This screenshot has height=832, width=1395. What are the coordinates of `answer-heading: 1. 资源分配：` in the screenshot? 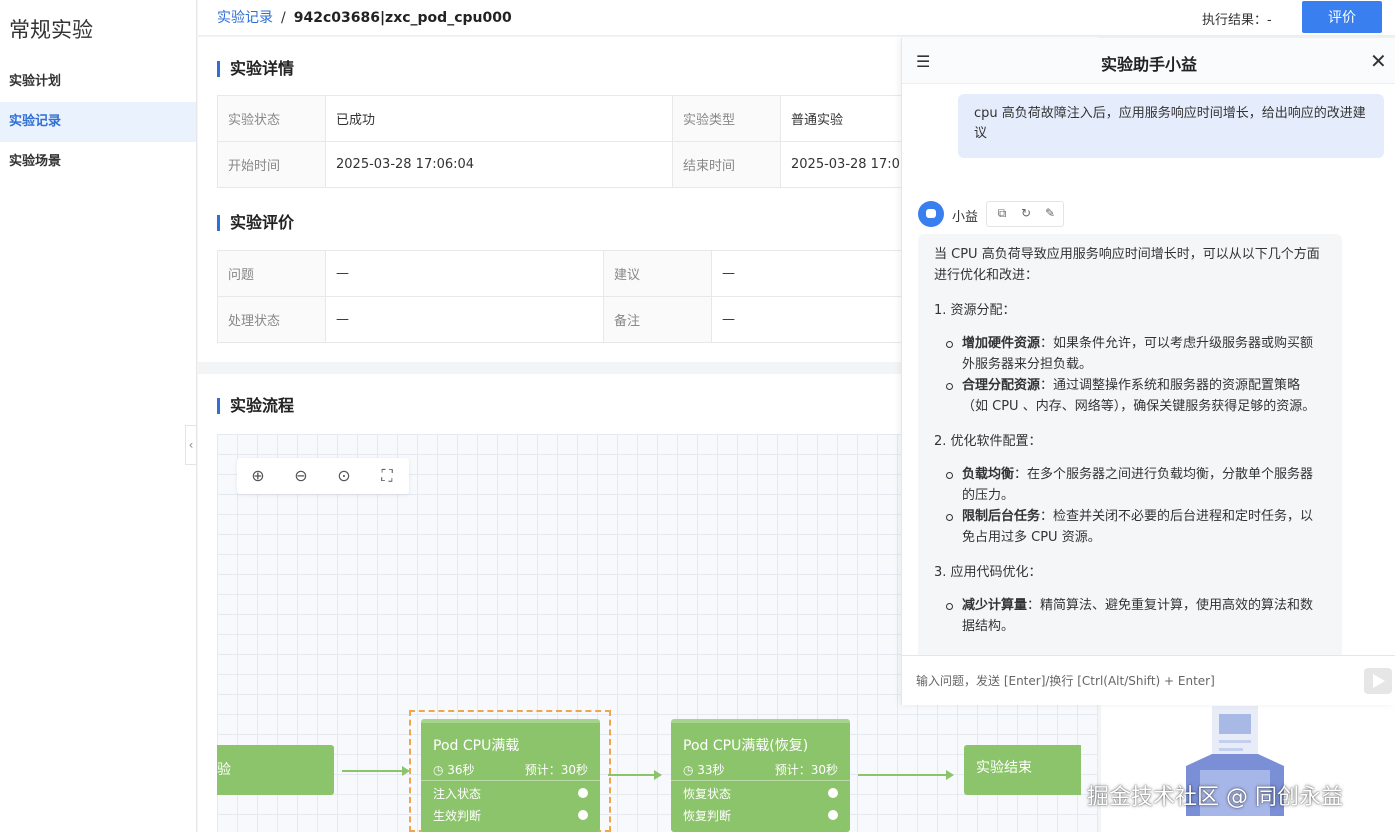 It's located at (975, 310).